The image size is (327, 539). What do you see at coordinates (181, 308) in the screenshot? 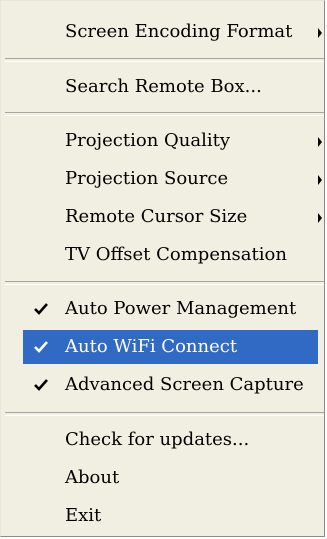
I see `menu-item-label: Auto Power Management` at bounding box center [181, 308].